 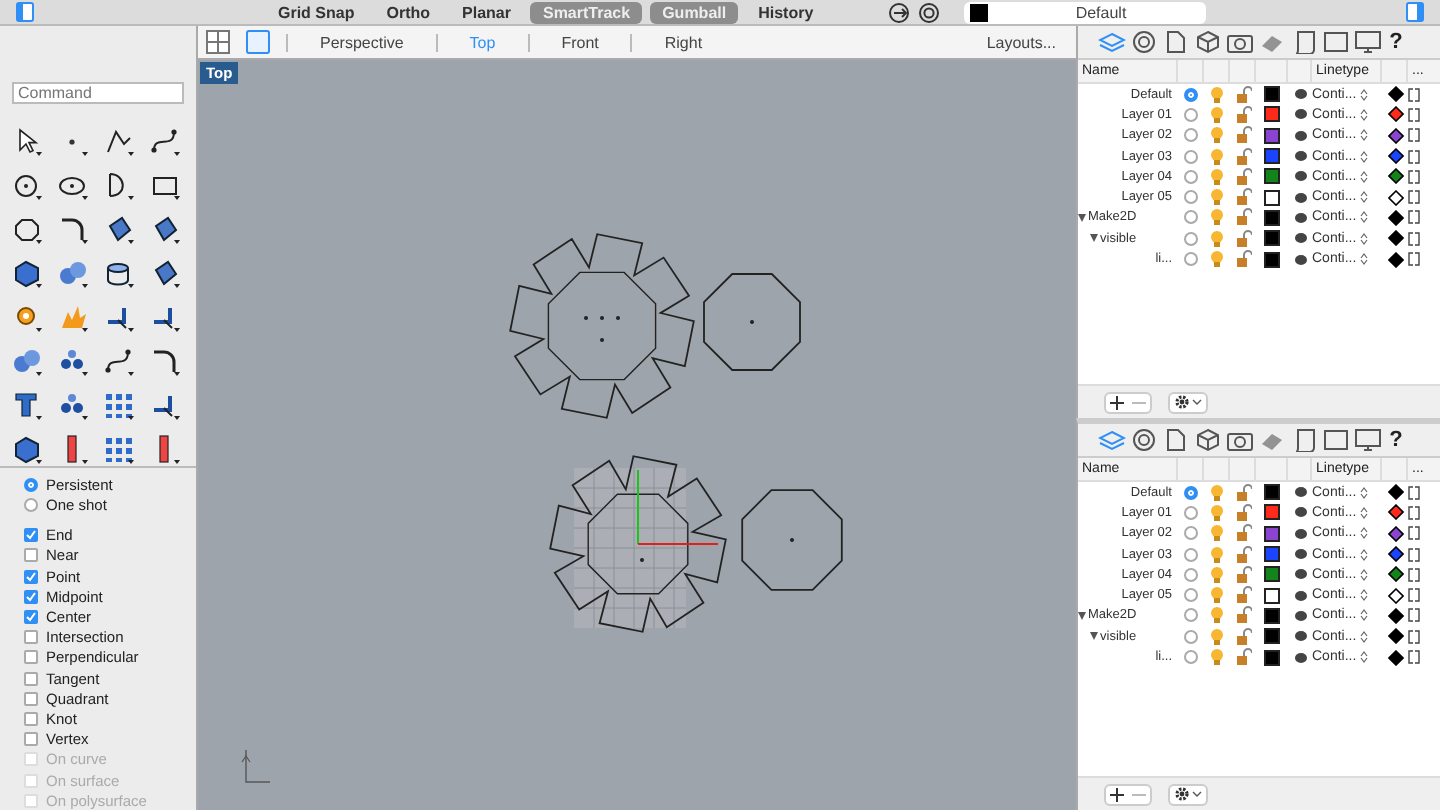 I want to click on viewport-tab: Perspective, so click(x=362, y=42).